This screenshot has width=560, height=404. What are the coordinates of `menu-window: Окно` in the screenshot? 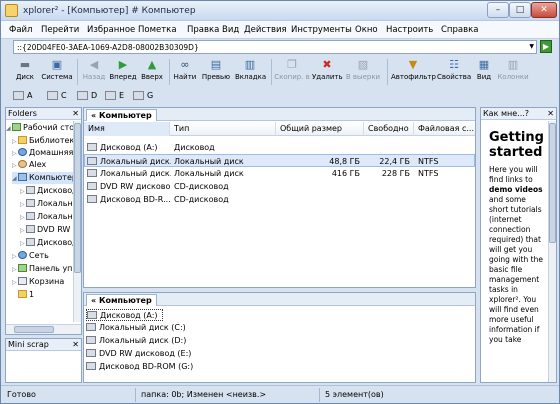 It's located at (366, 30).